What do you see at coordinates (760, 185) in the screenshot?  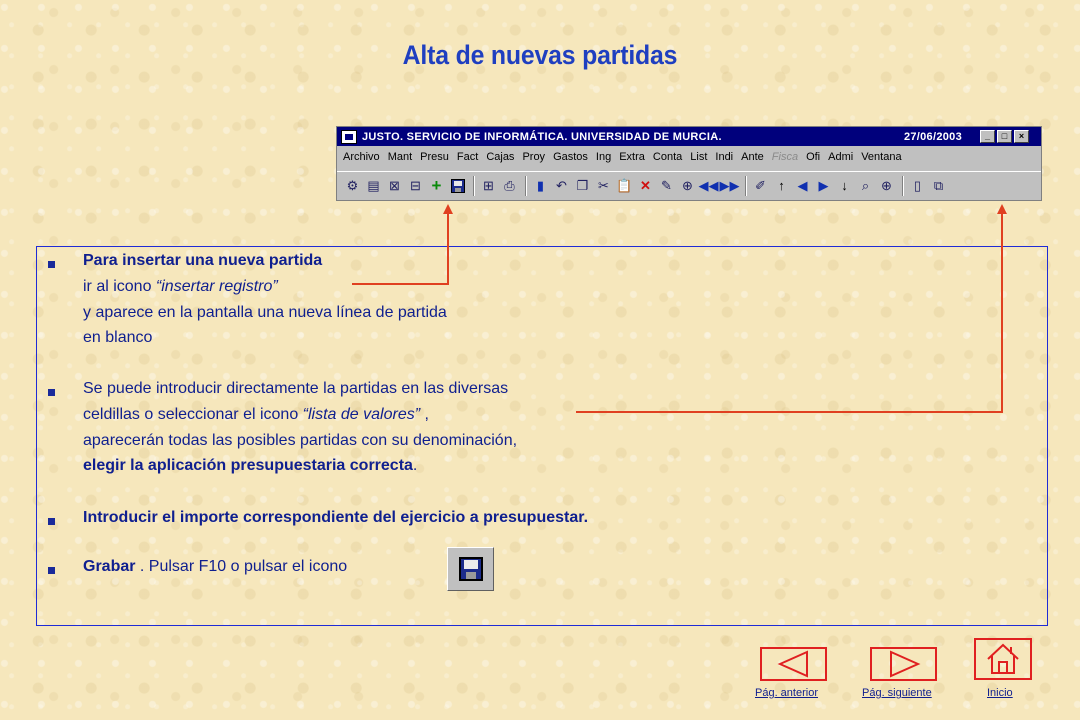 I see `list-of-values-icon: ✐` at bounding box center [760, 185].